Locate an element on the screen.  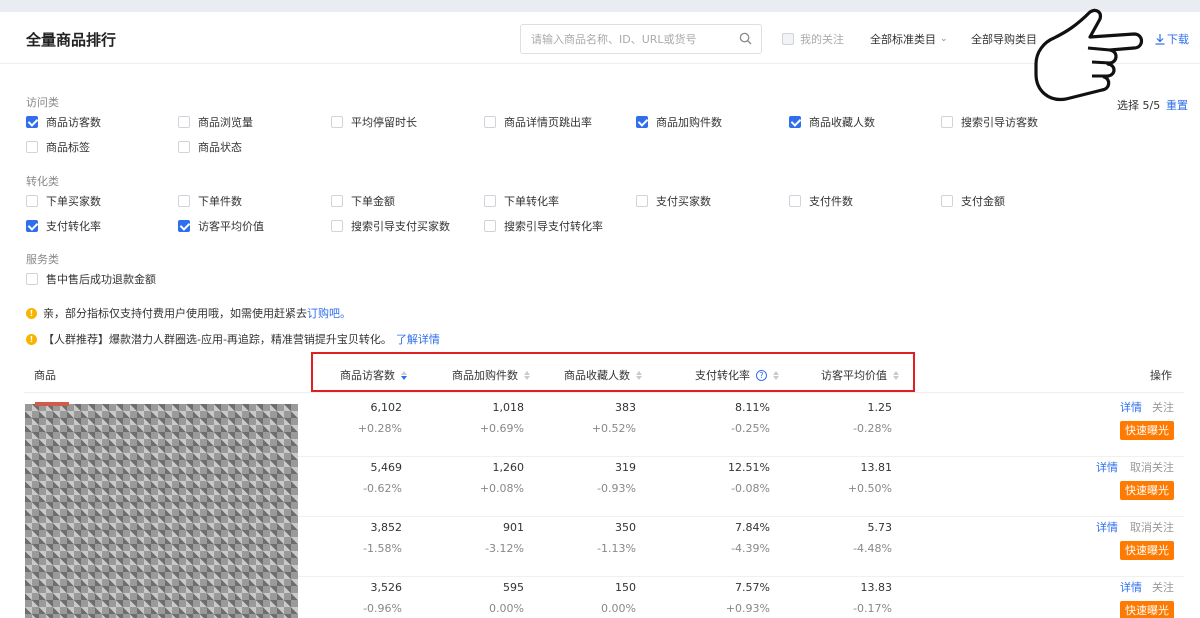
option-pay-buyers: 支付买家数 is located at coordinates (673, 201).